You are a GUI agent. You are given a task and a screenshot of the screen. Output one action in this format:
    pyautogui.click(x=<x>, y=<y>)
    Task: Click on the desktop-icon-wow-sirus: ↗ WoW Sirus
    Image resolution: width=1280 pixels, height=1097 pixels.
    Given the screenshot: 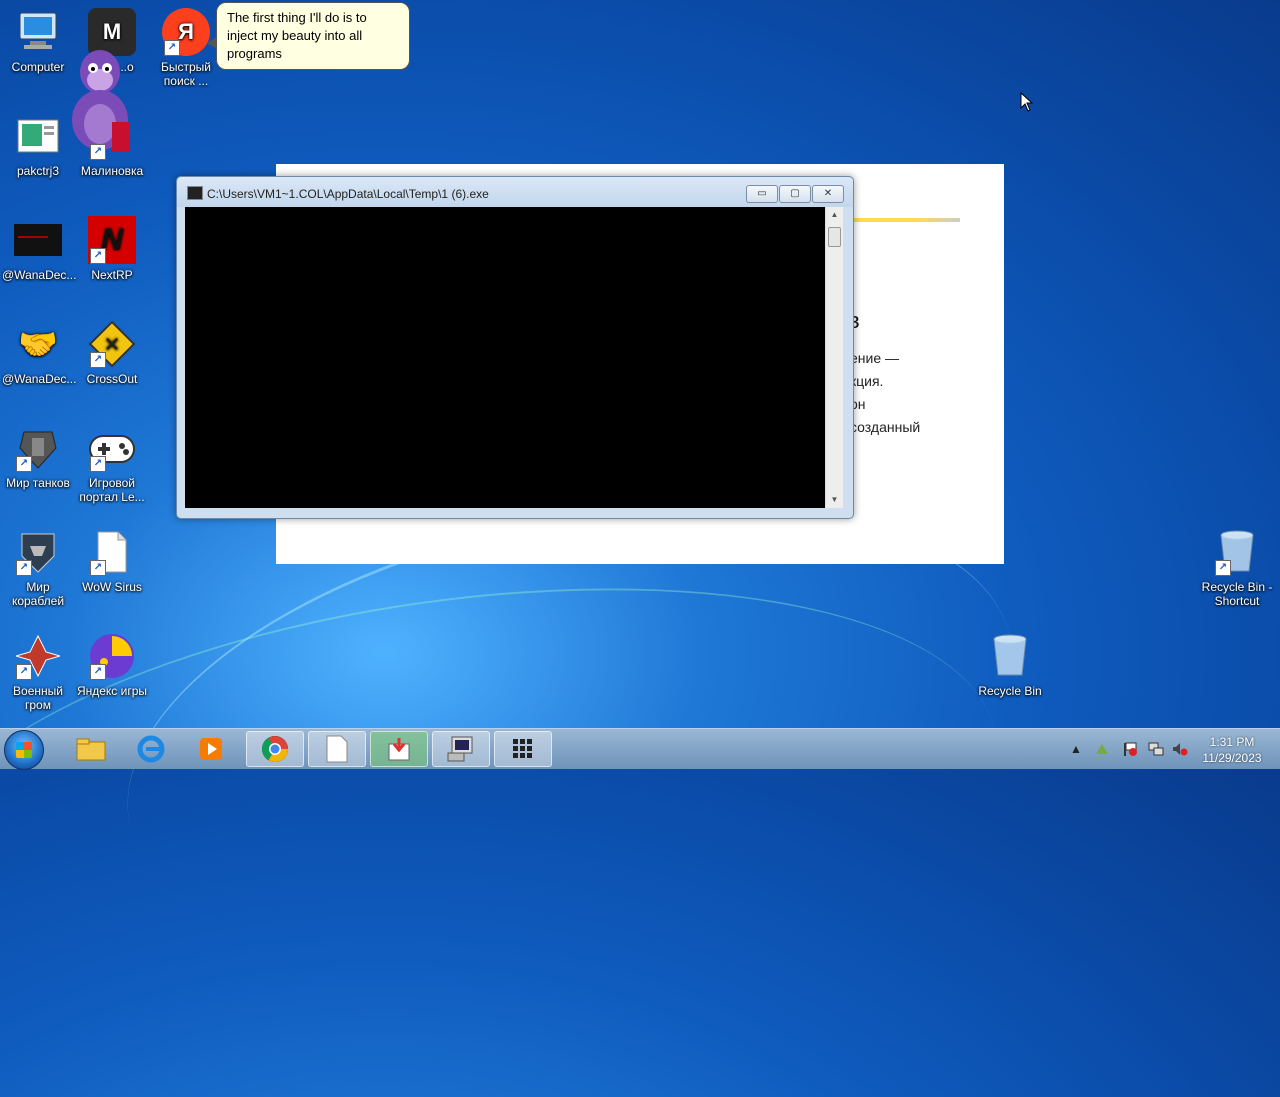 What is the action you would take?
    pyautogui.click(x=112, y=561)
    